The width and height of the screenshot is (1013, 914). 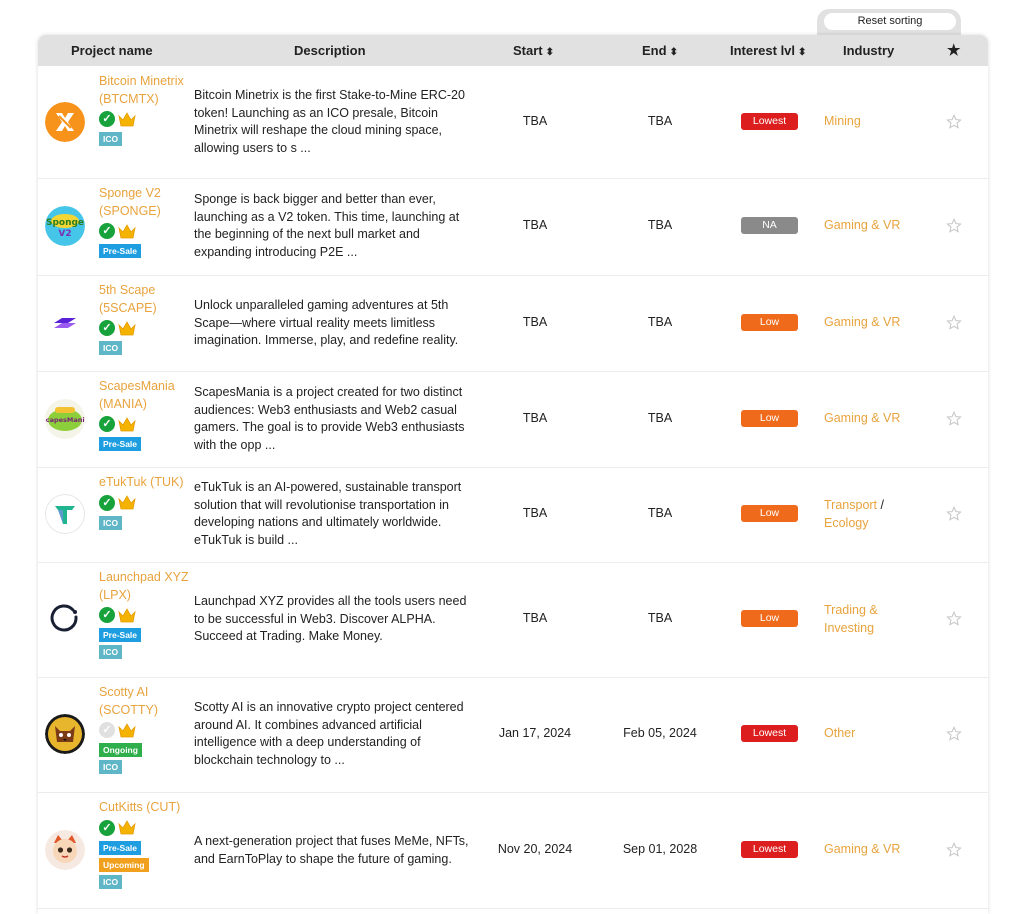 What do you see at coordinates (65, 514) in the screenshot?
I see `etuktuk-t-logo-icon` at bounding box center [65, 514].